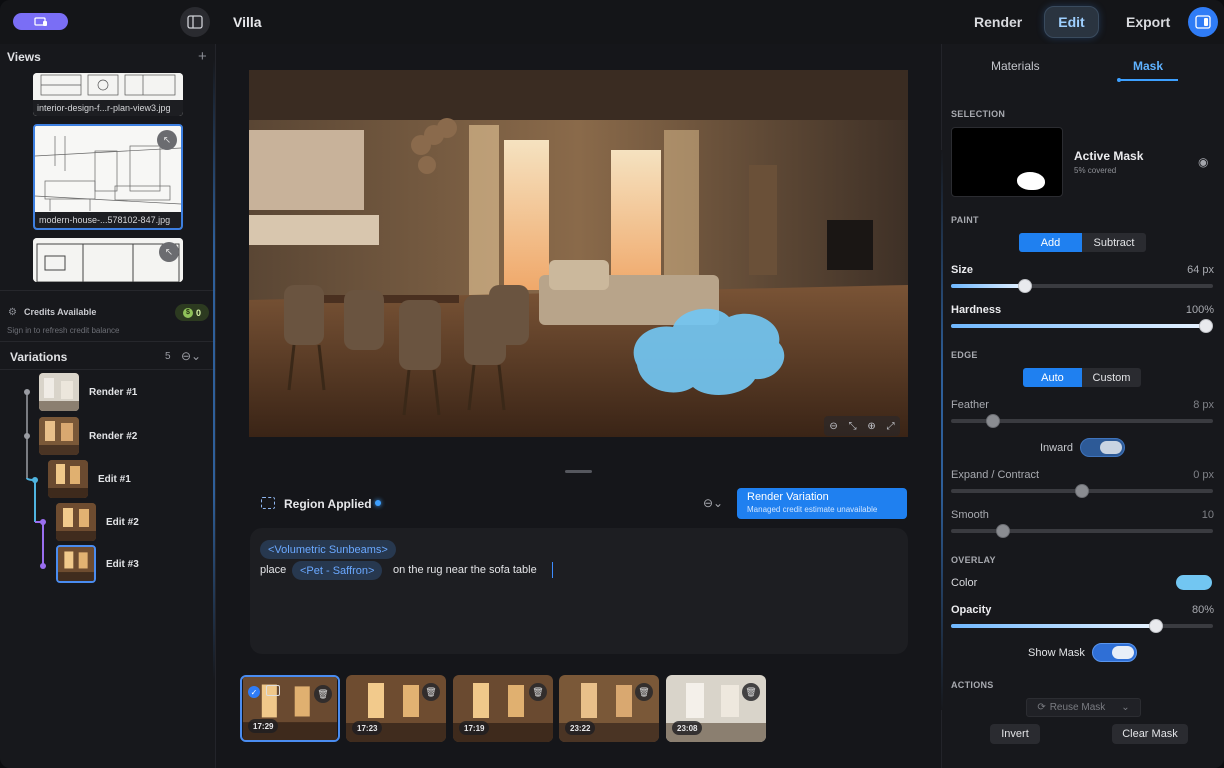 The width and height of the screenshot is (1224, 768). I want to click on history-item-selected: ✓ 🗑 17:29, so click(290, 708).